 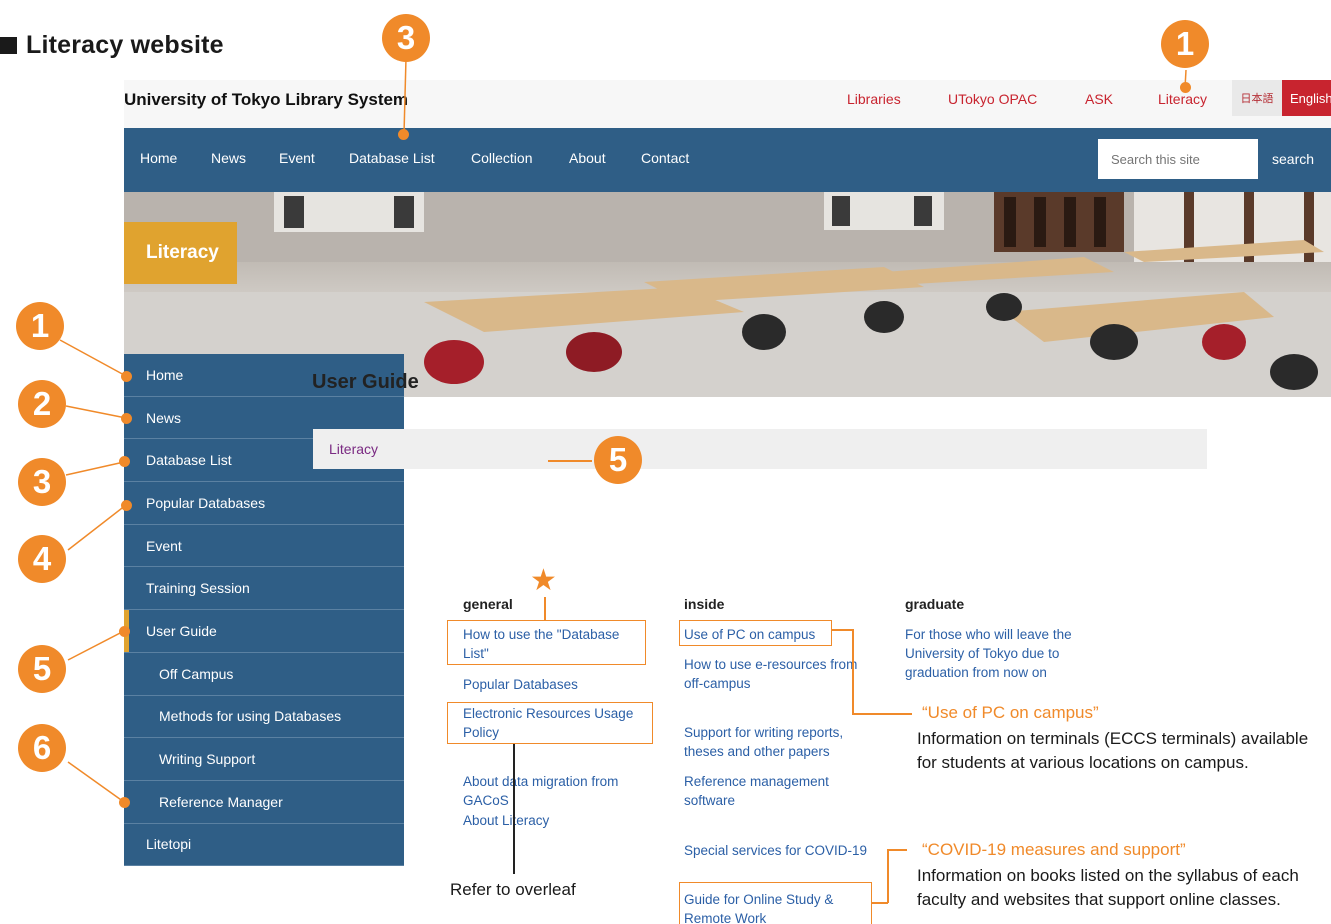 I want to click on sidebar-item-methods-databases: Methods for using Databases, so click(x=264, y=717).